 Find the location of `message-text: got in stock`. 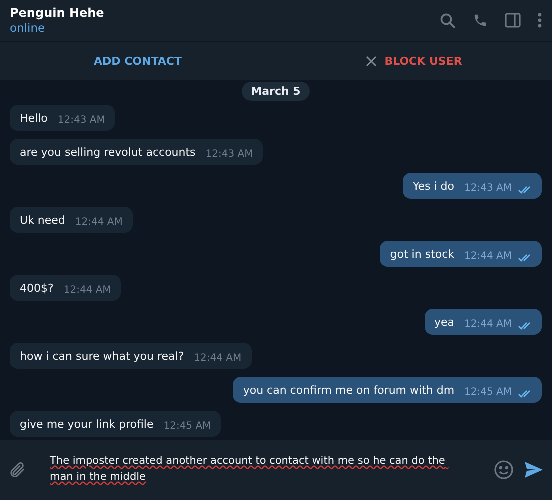

message-text: got in stock is located at coordinates (422, 254).